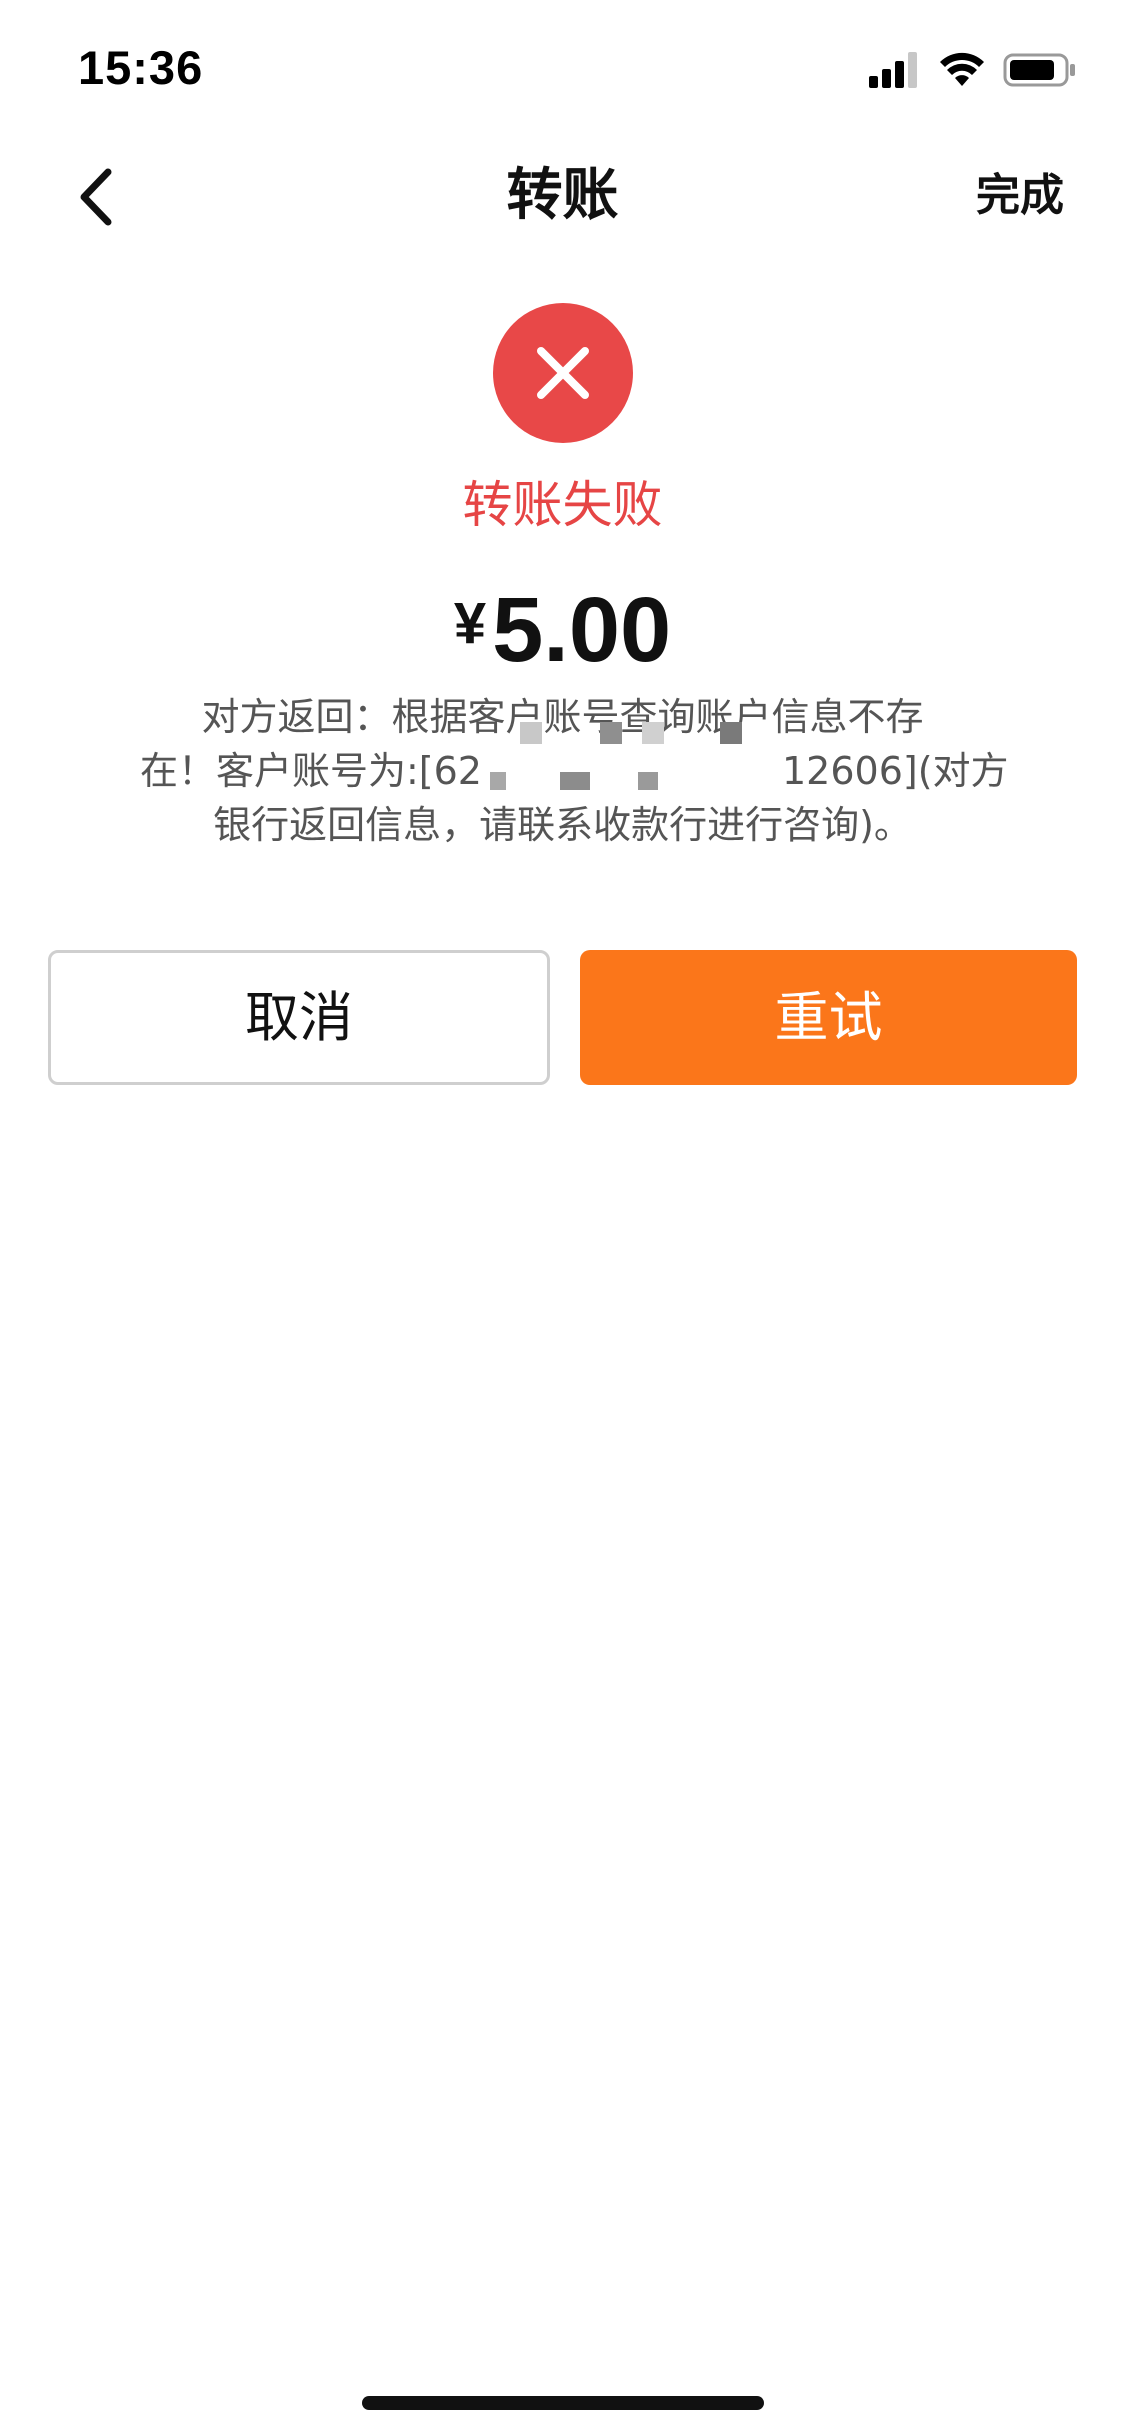 The image size is (1125, 2436). What do you see at coordinates (311, 771) in the screenshot?
I see `account-number-prefix: 在！客户账号为:[62` at bounding box center [311, 771].